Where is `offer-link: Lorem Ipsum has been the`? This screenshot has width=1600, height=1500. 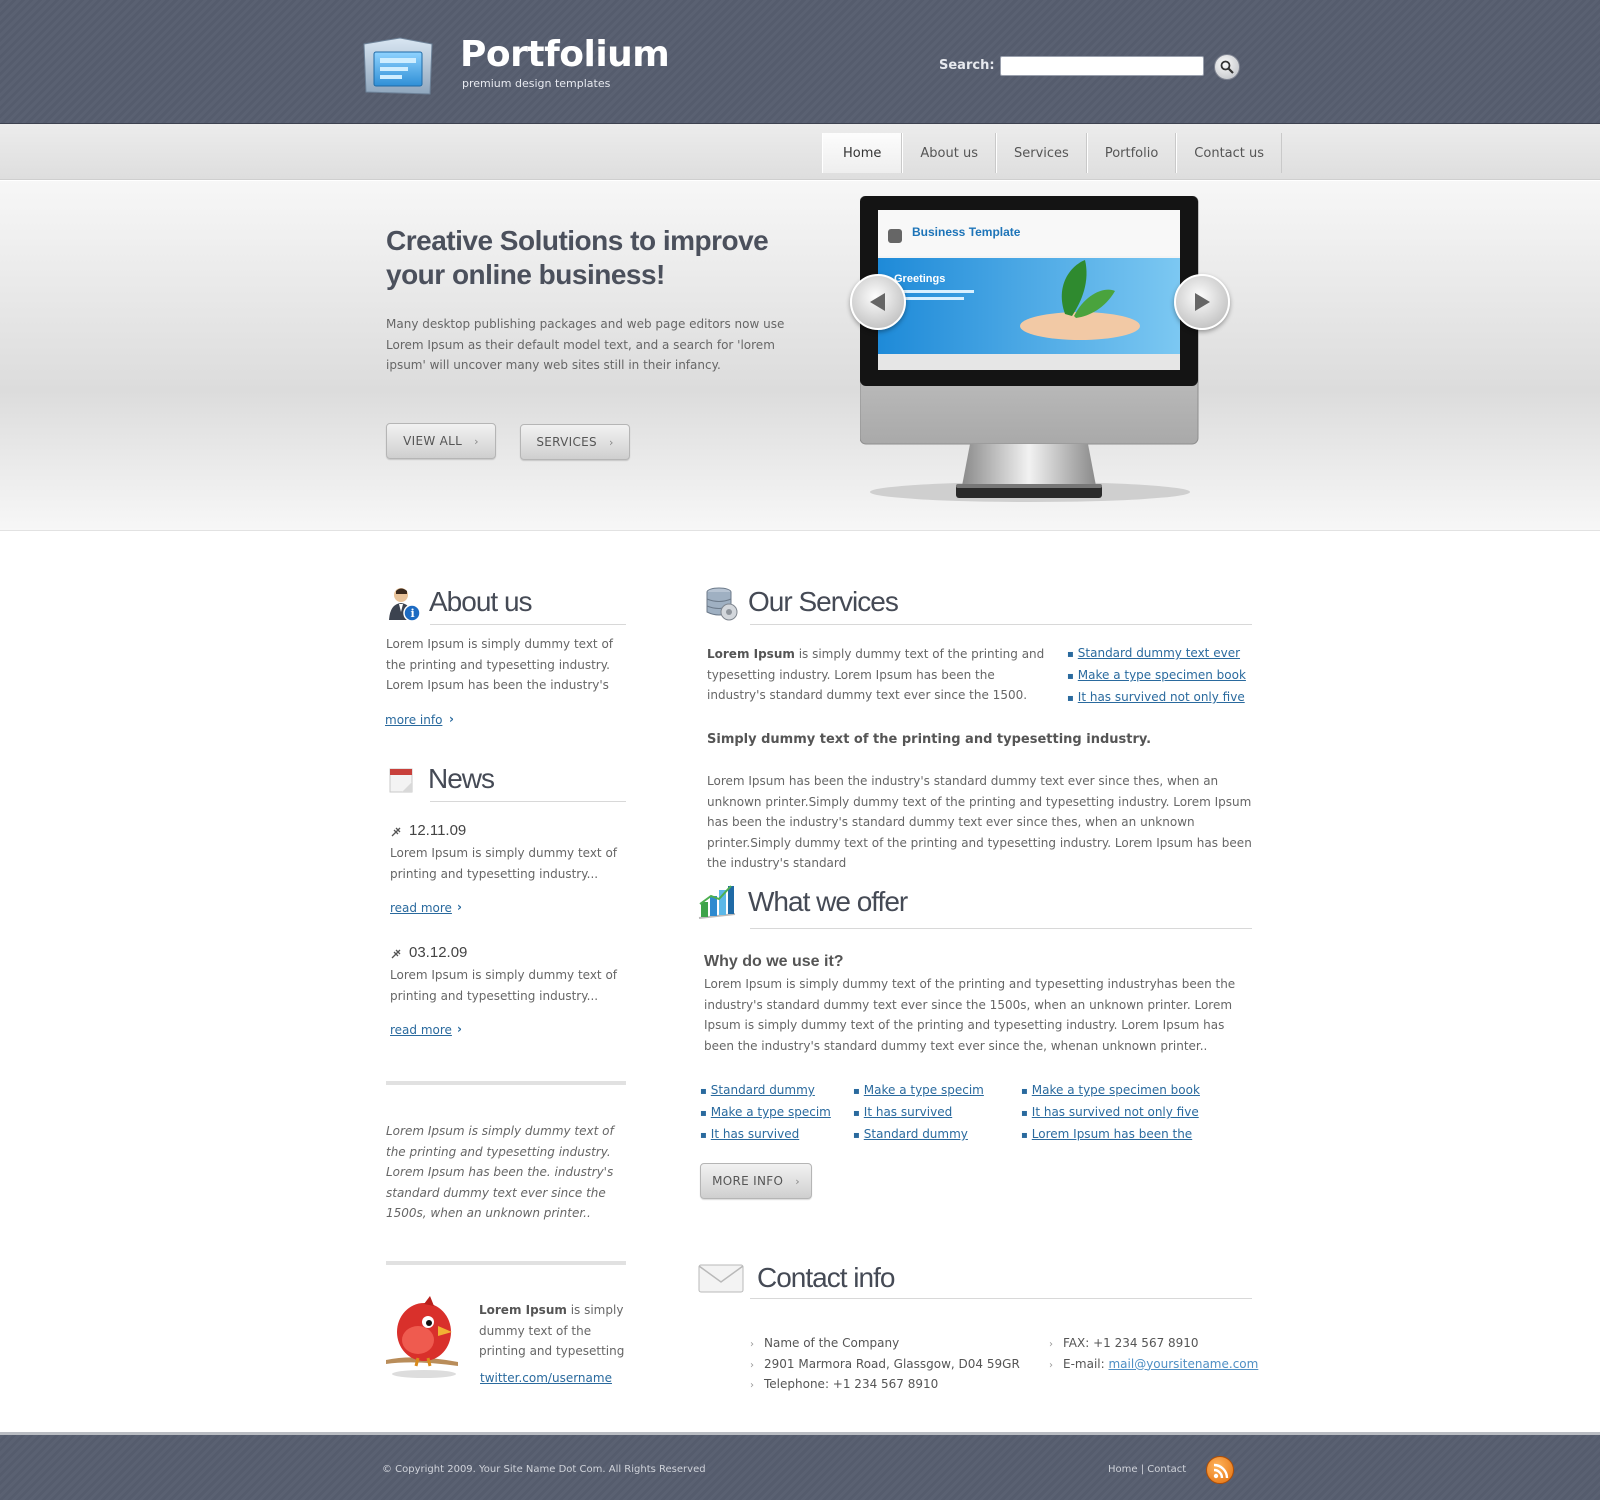
offer-link: Lorem Ipsum has been the is located at coordinates (1112, 1134).